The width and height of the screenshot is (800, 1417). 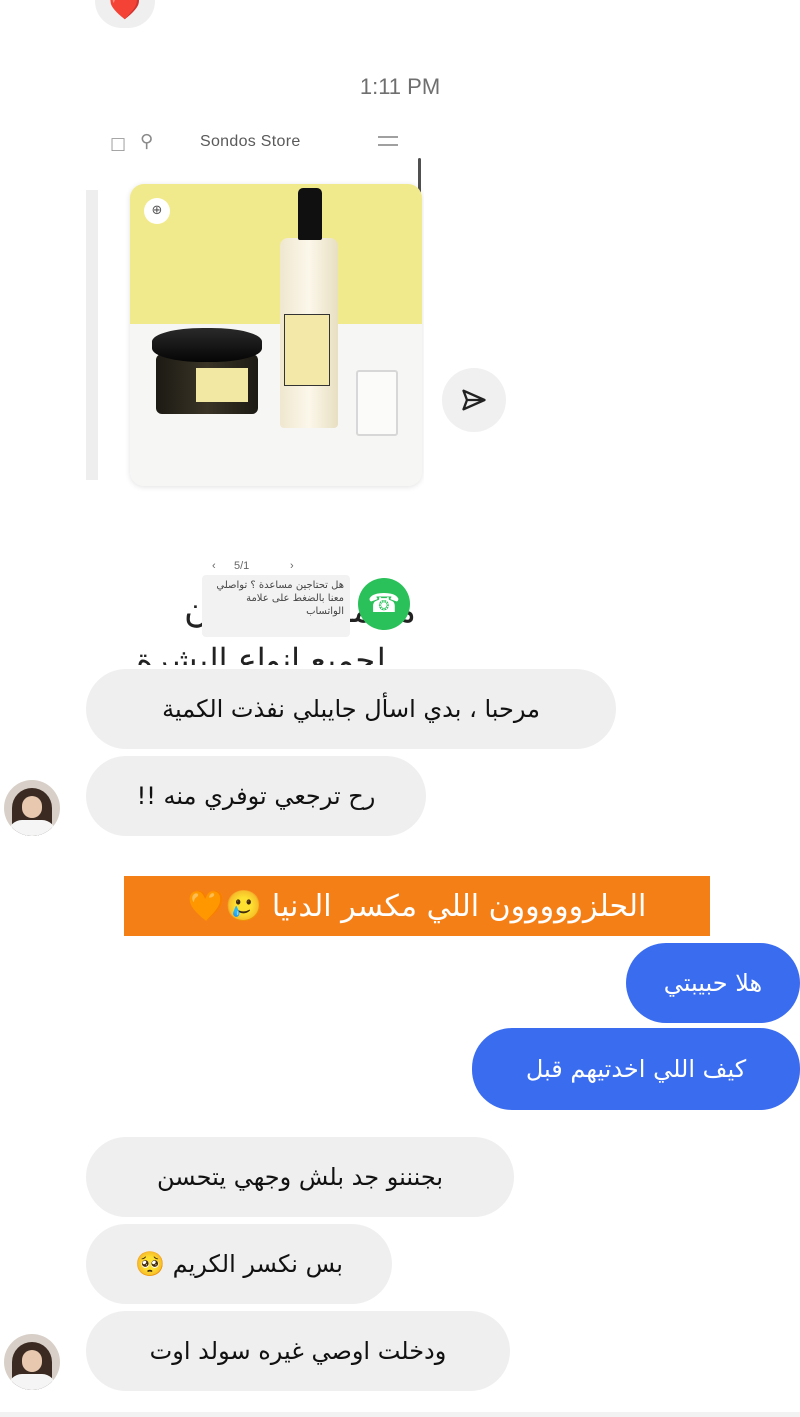 I want to click on glass-prop, so click(x=377, y=403).